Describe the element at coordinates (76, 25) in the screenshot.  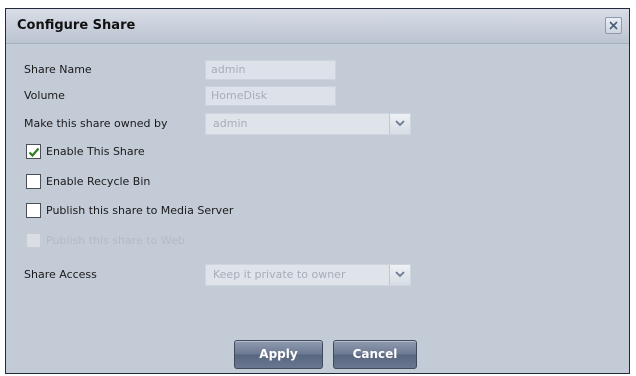
I see `dialog-title: Configure Share` at that location.